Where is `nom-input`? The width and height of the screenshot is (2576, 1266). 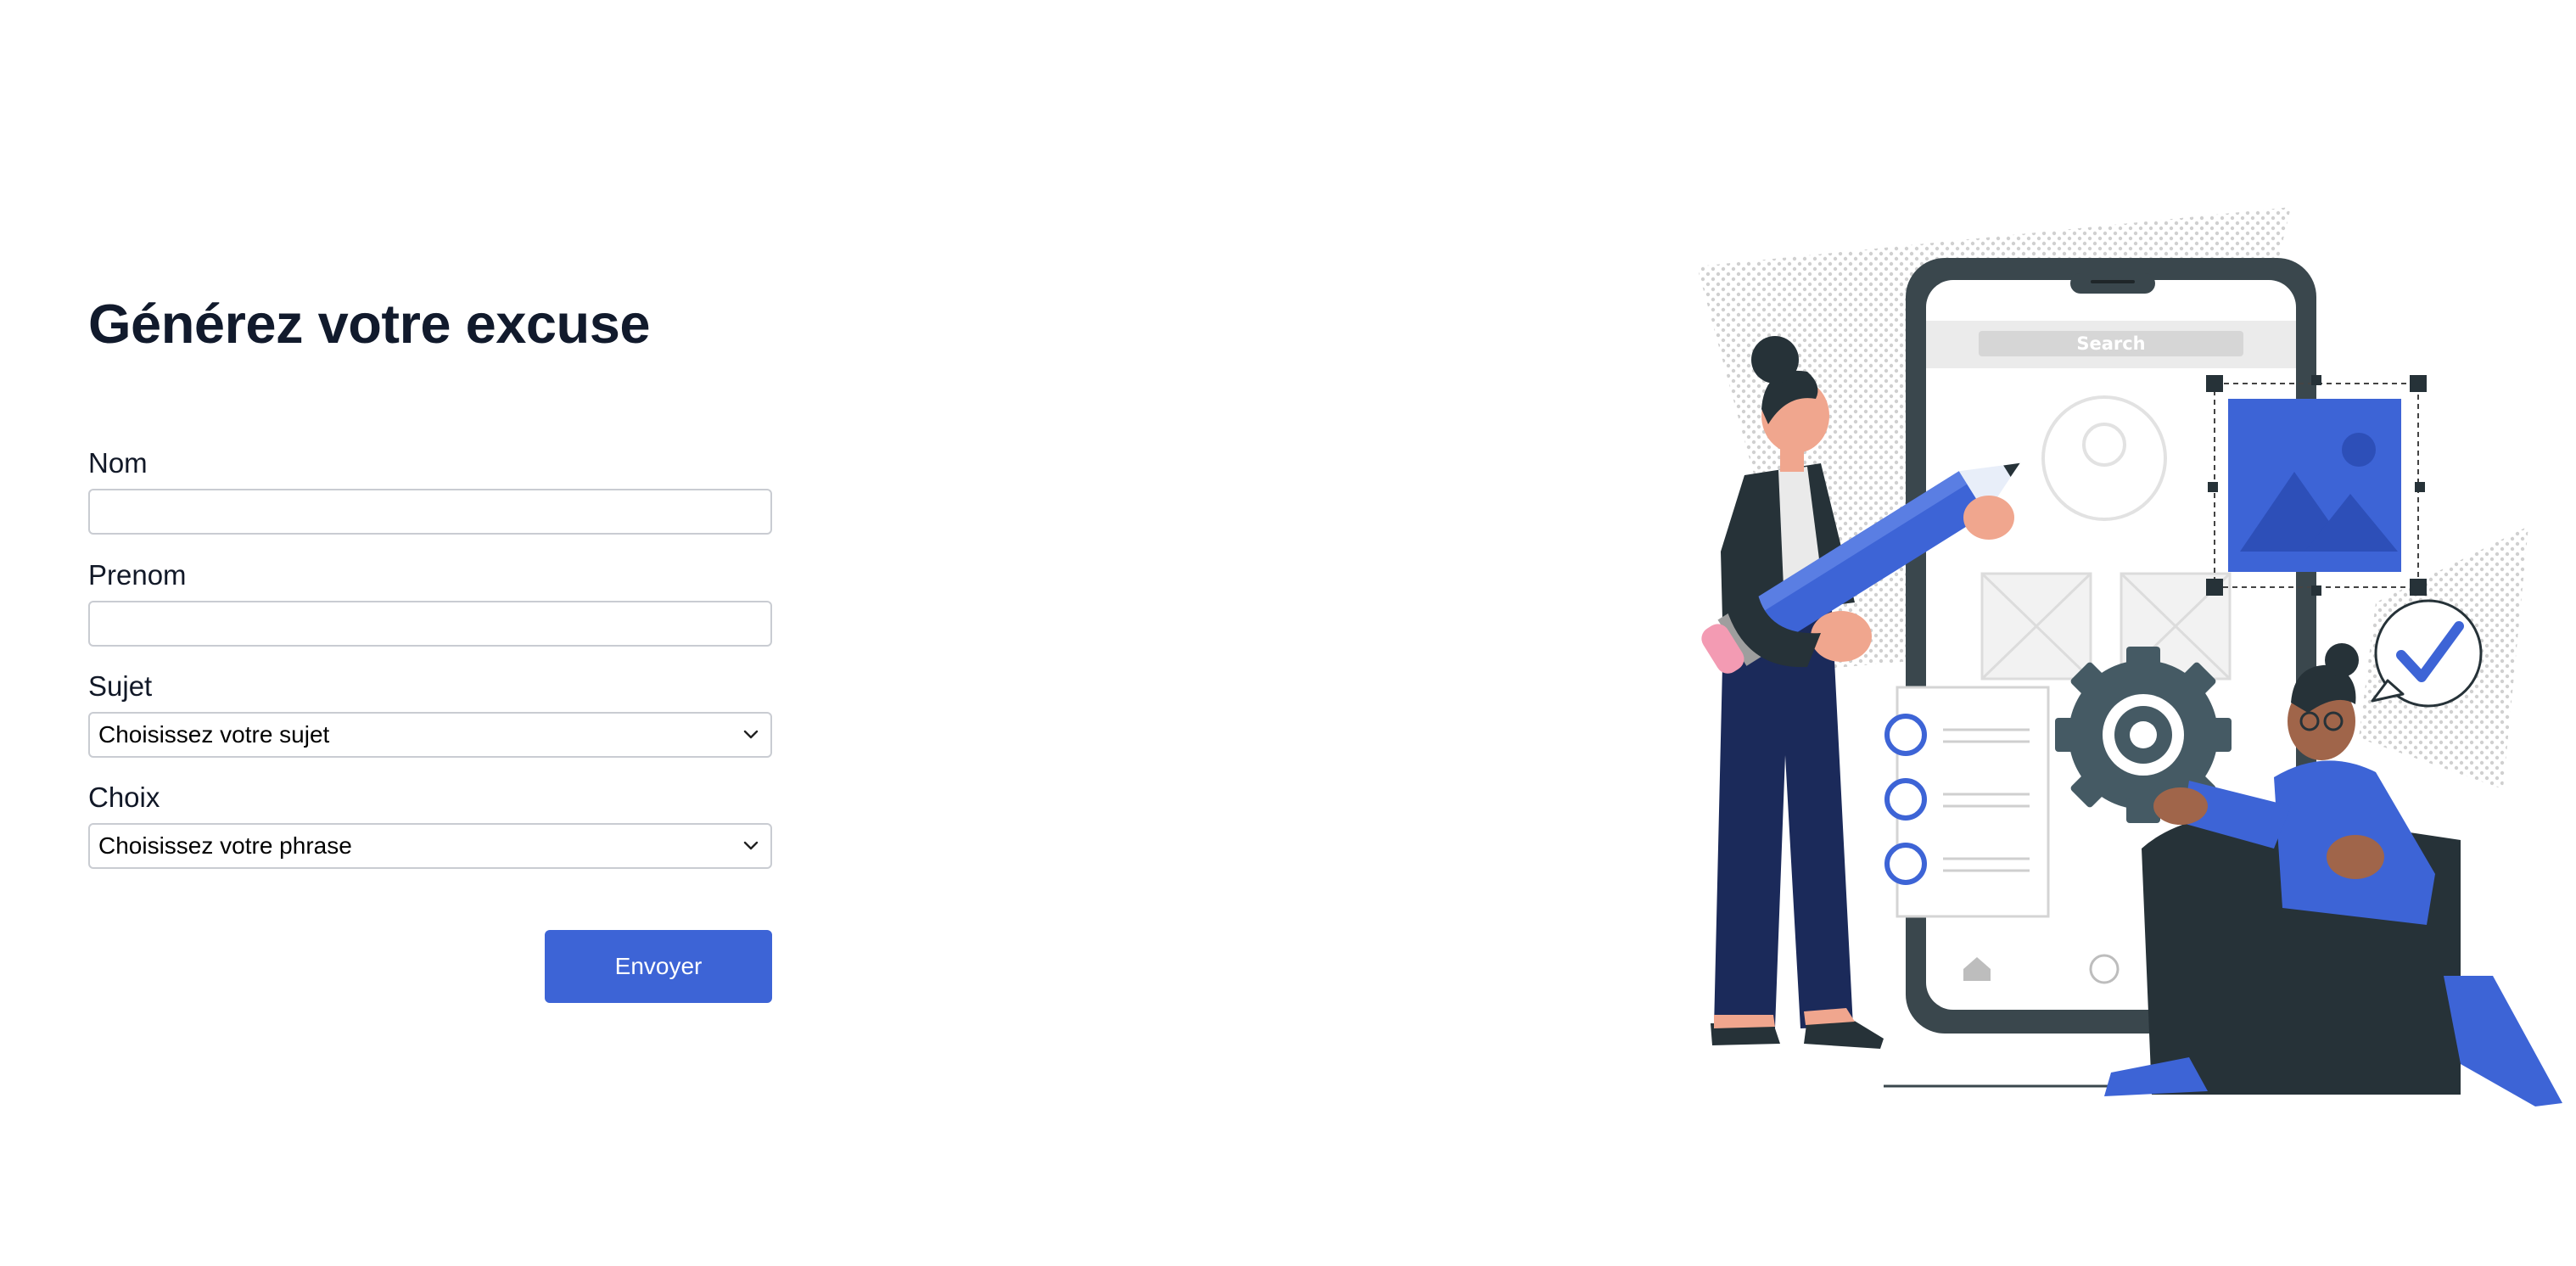
nom-input is located at coordinates (430, 512).